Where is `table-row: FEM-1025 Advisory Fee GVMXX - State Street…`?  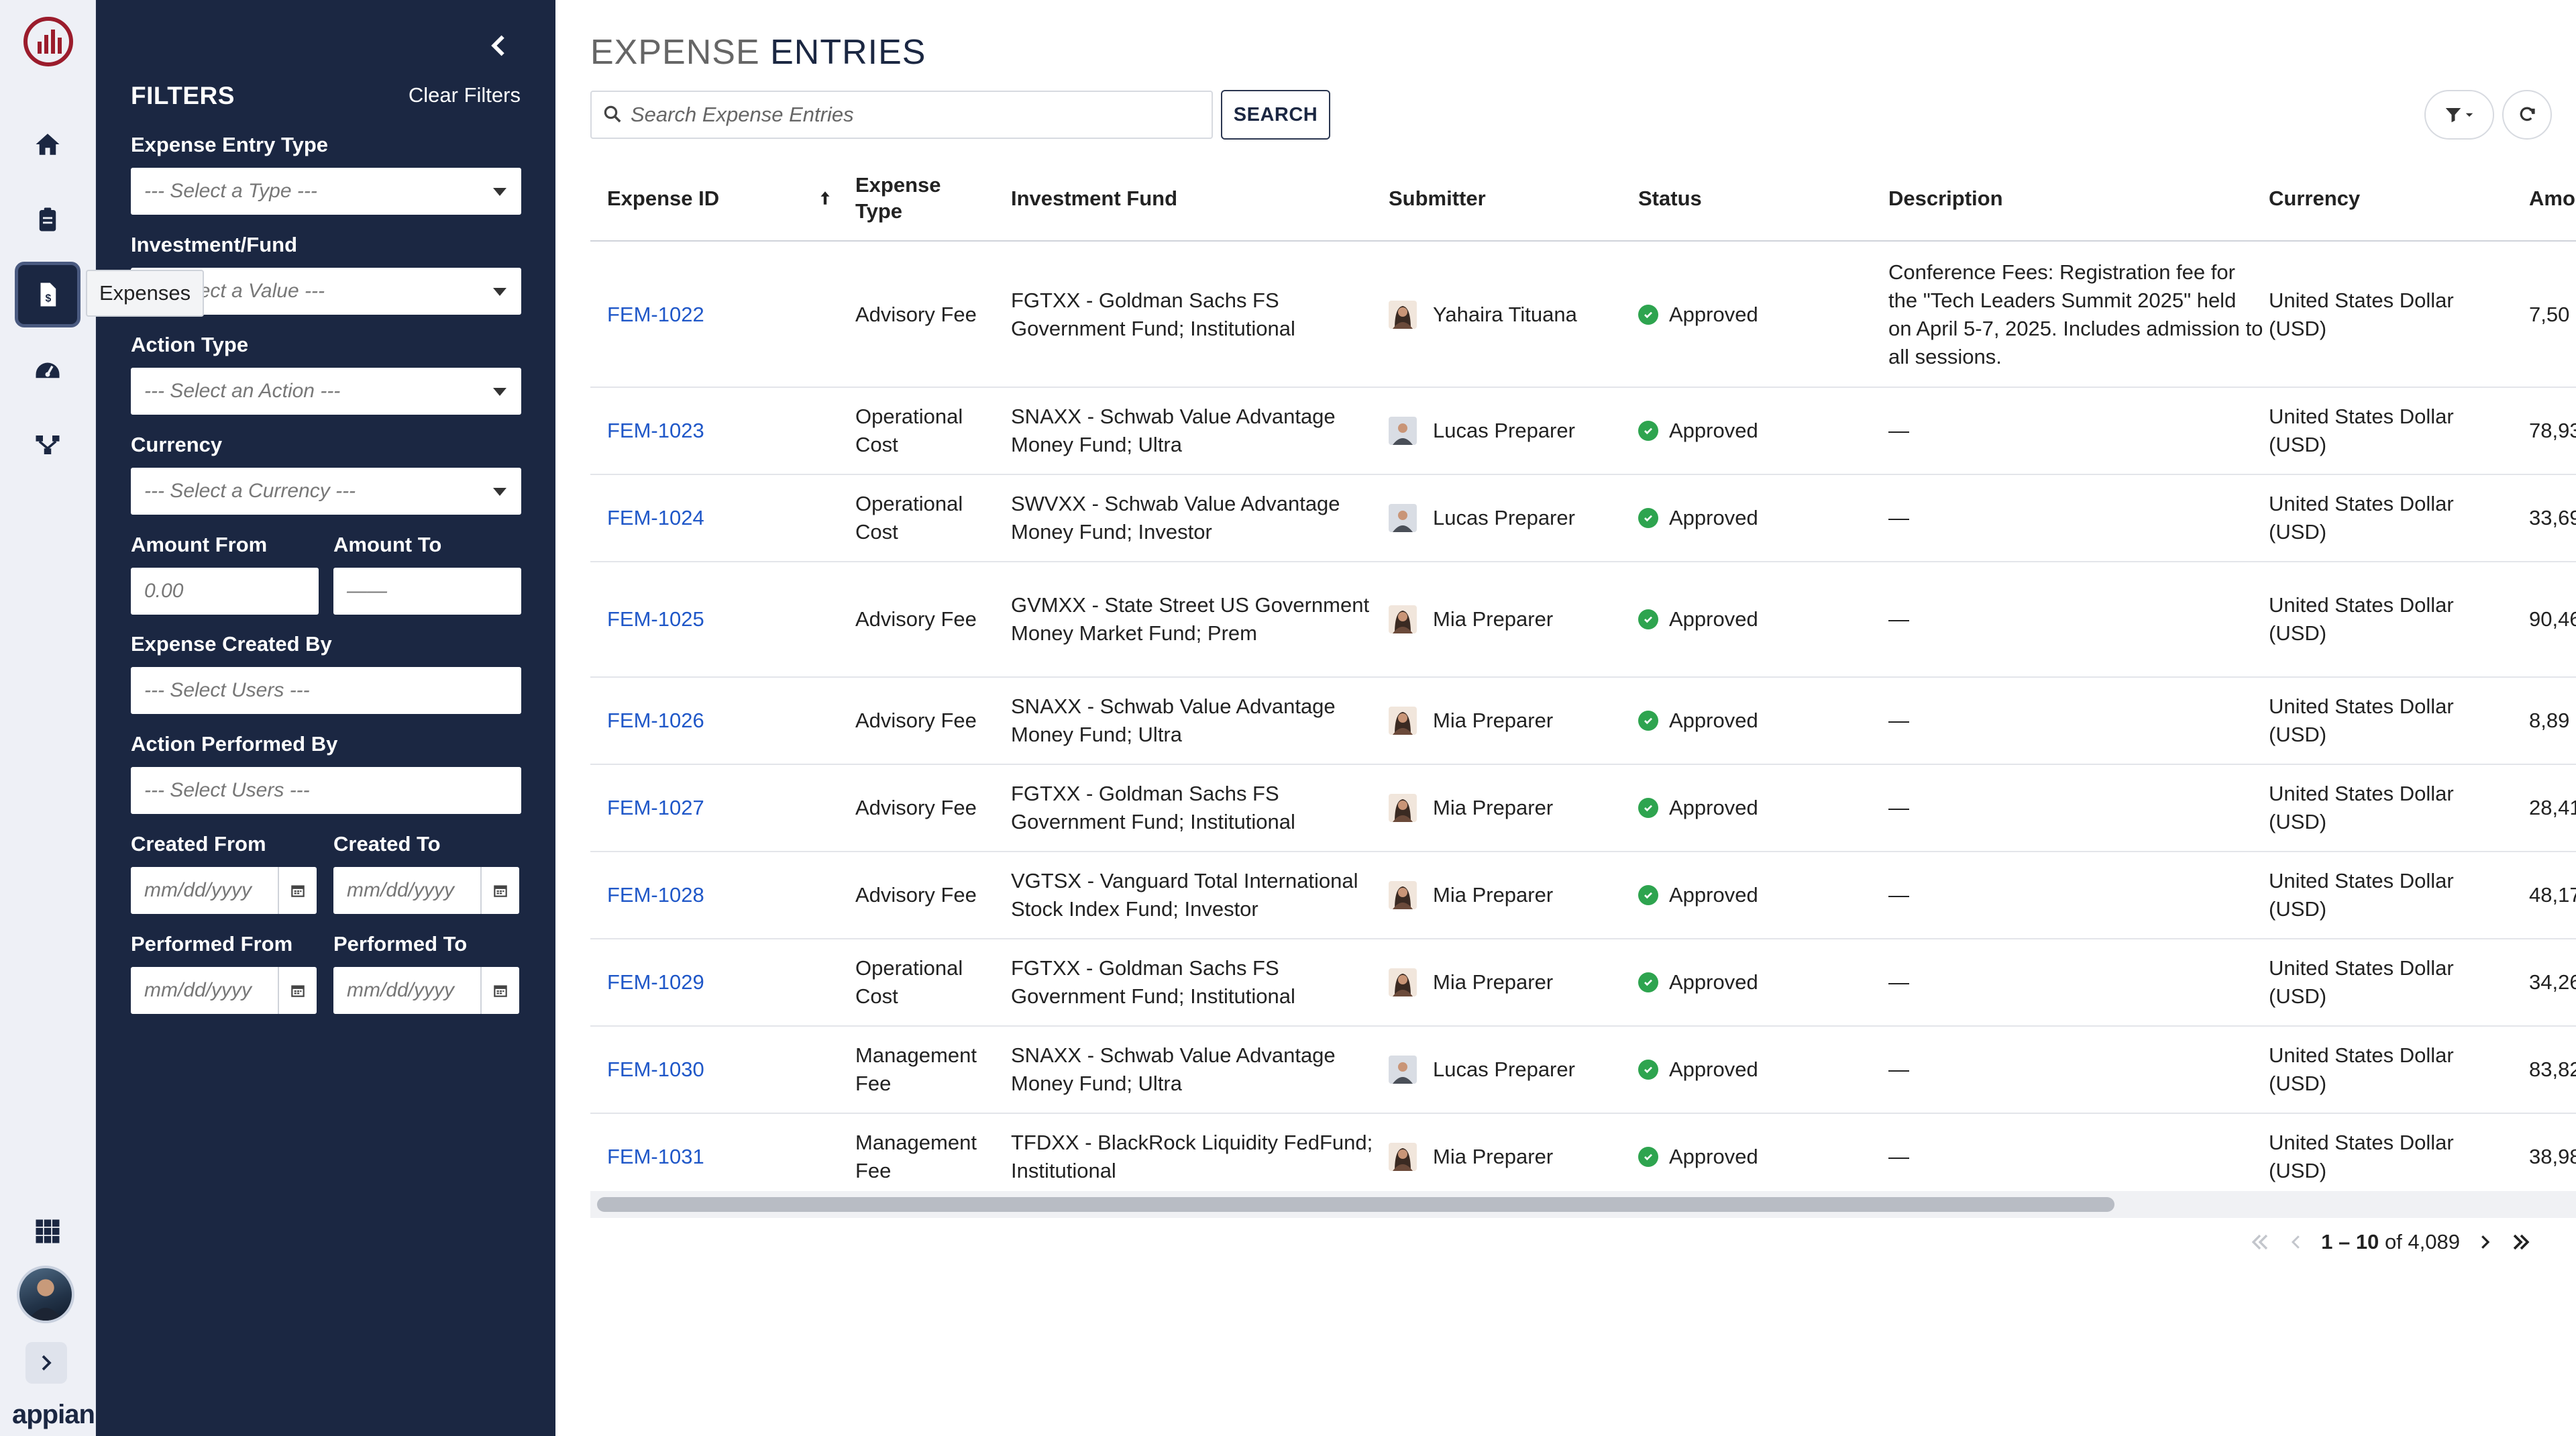 table-row: FEM-1025 Advisory Fee GVMXX - State Street… is located at coordinates (1583, 620).